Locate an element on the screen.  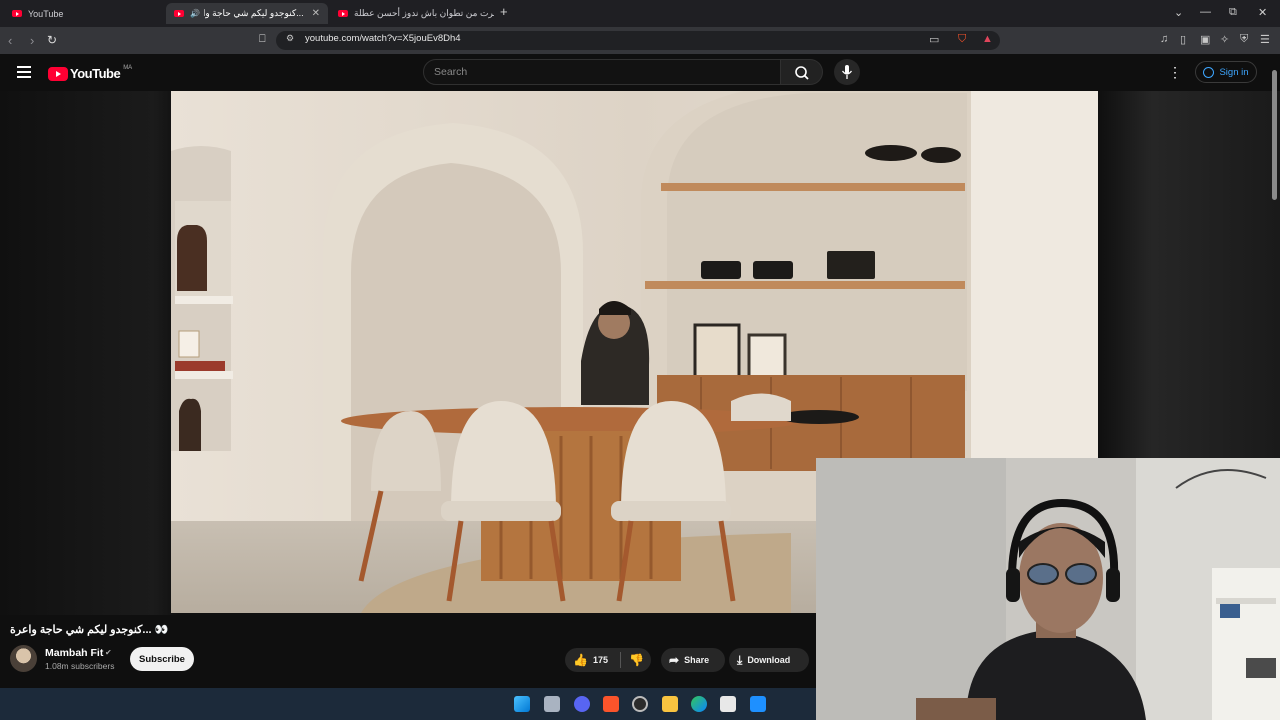
tab-travel-video: سافرت من تطوان باش ندوز أحسن عطلة is located at coordinates (412, 13).